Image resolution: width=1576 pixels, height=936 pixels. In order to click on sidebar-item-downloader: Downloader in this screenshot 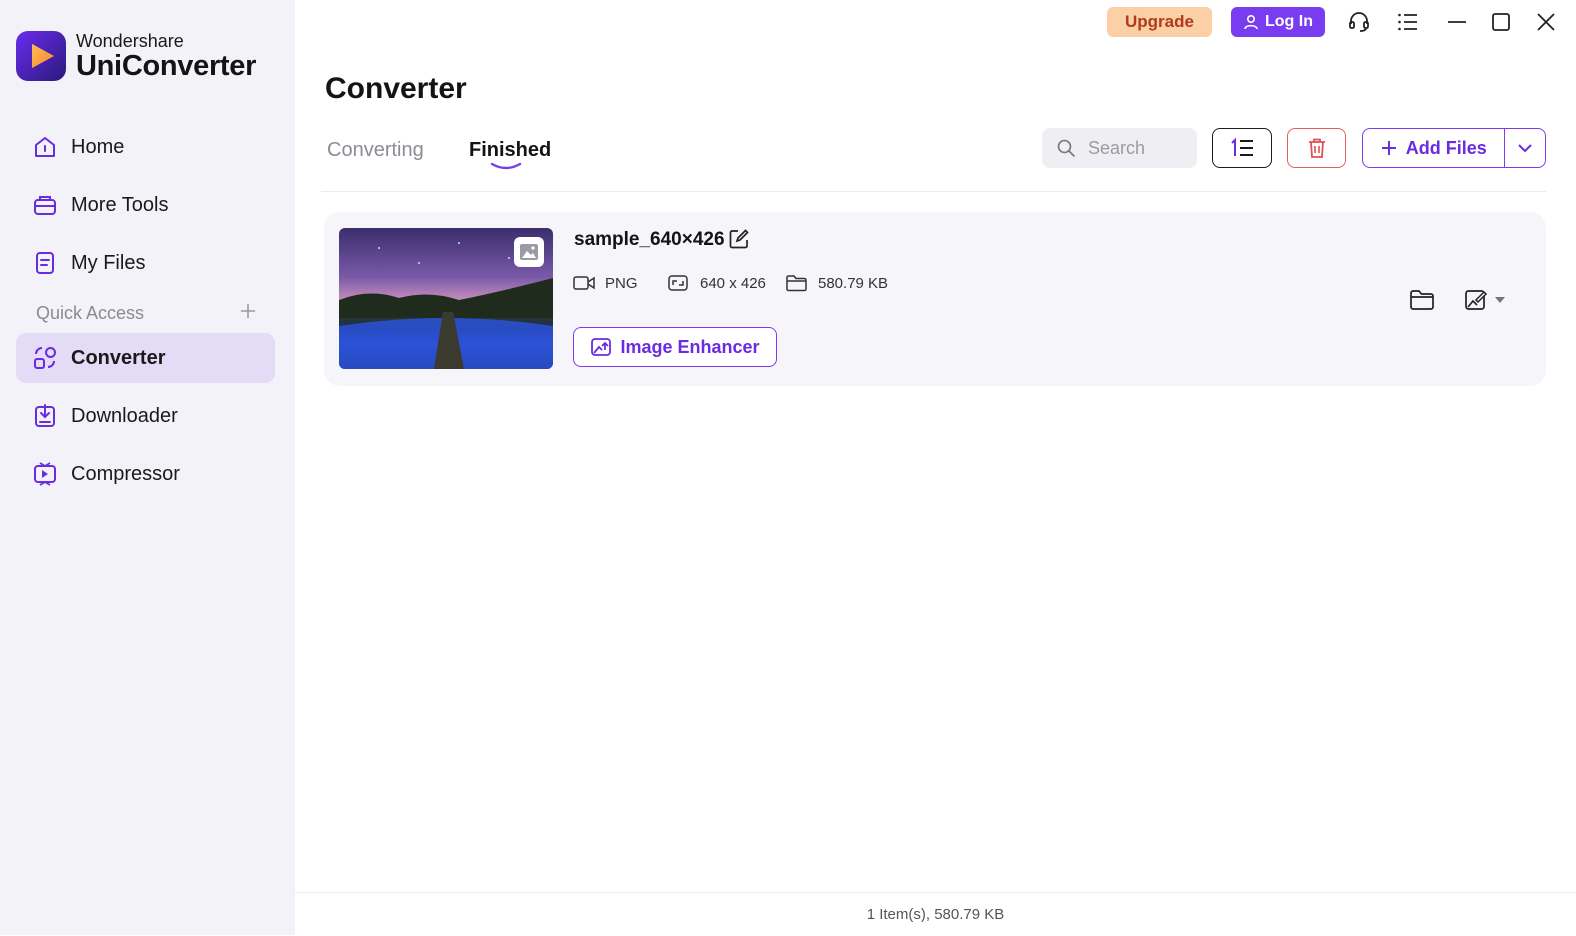, I will do `click(145, 416)`.